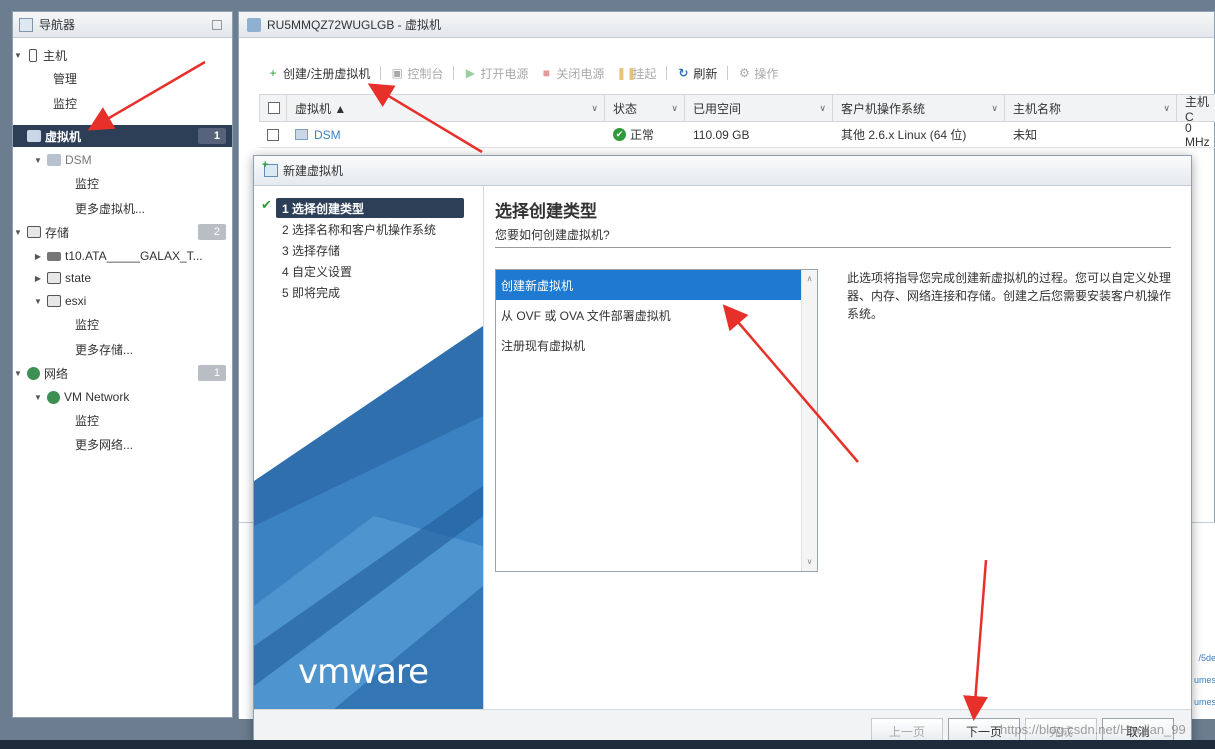 The height and width of the screenshot is (749, 1215). Describe the element at coordinates (354, 25) in the screenshot. I see `page-title: RU5MMQZ72WUGLGB - 虚拟机` at that location.